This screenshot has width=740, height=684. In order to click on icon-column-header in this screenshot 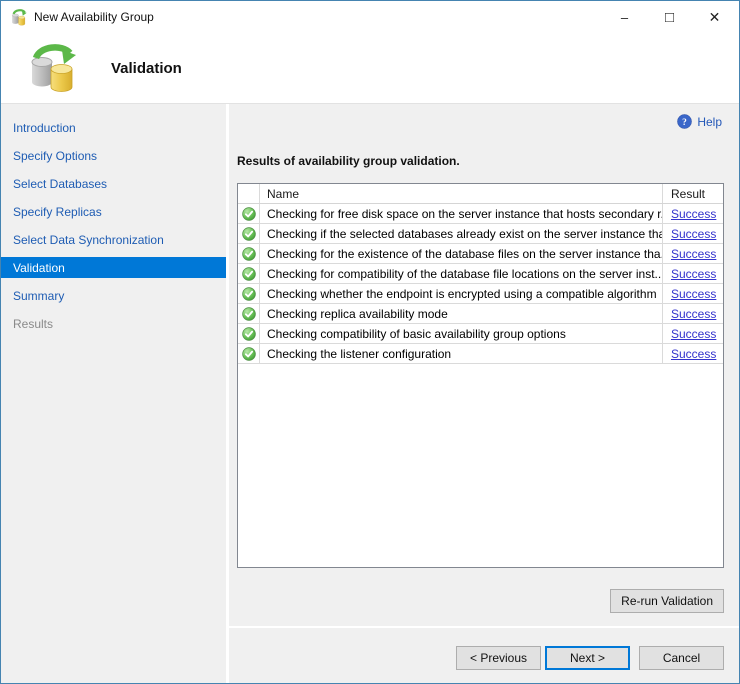, I will do `click(249, 193)`.